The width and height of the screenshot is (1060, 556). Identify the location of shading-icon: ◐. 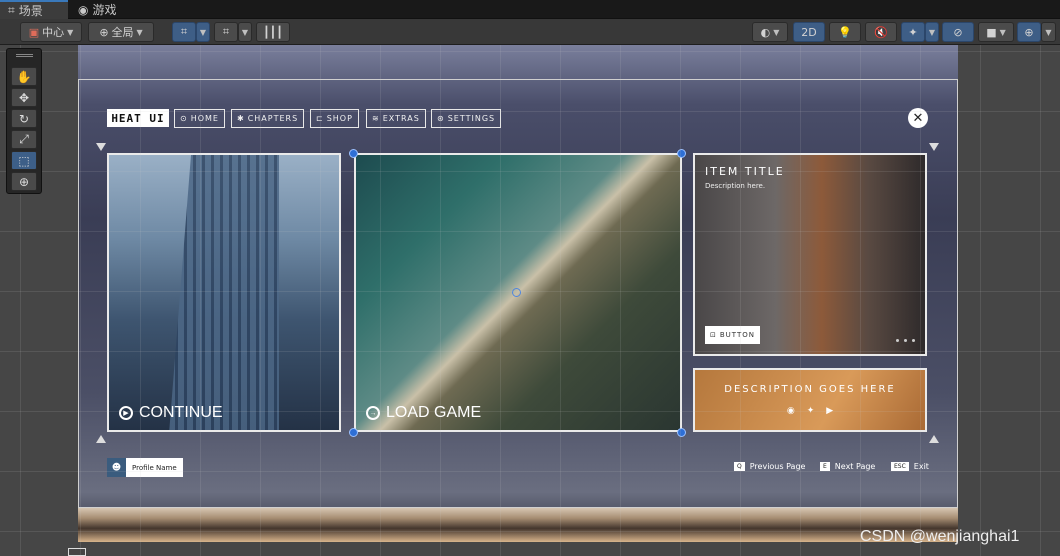
(765, 32).